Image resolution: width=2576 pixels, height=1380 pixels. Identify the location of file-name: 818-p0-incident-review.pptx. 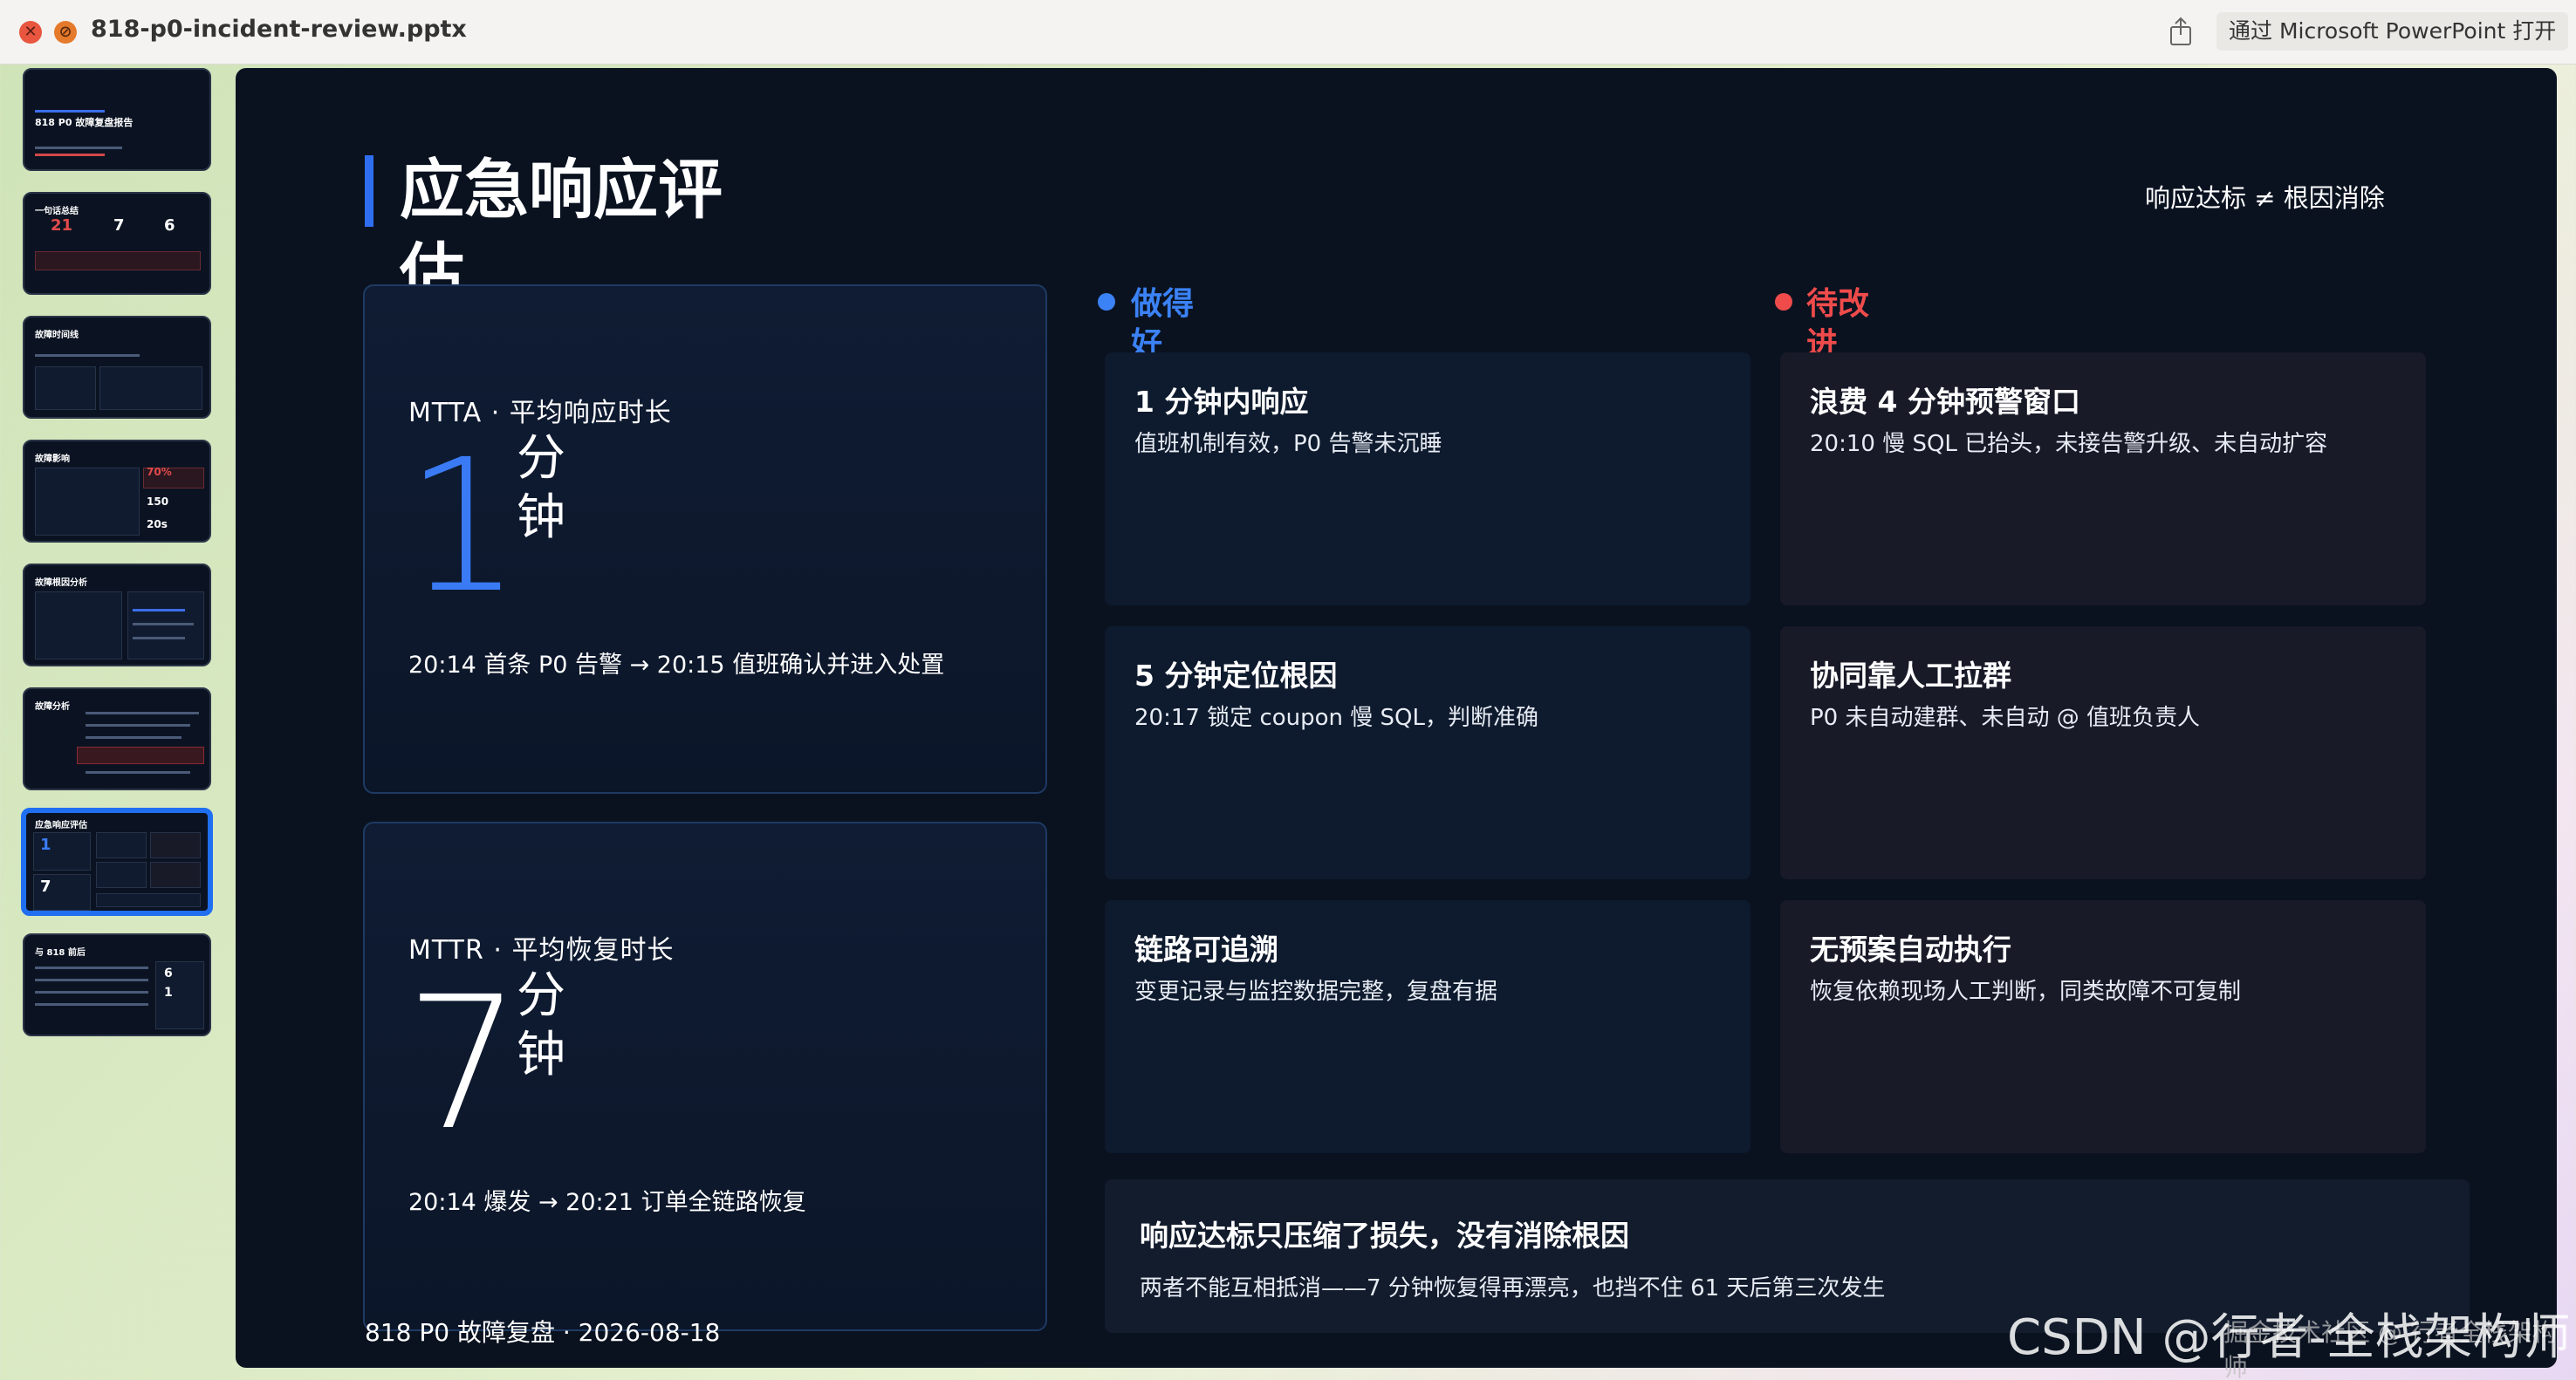
(279, 29).